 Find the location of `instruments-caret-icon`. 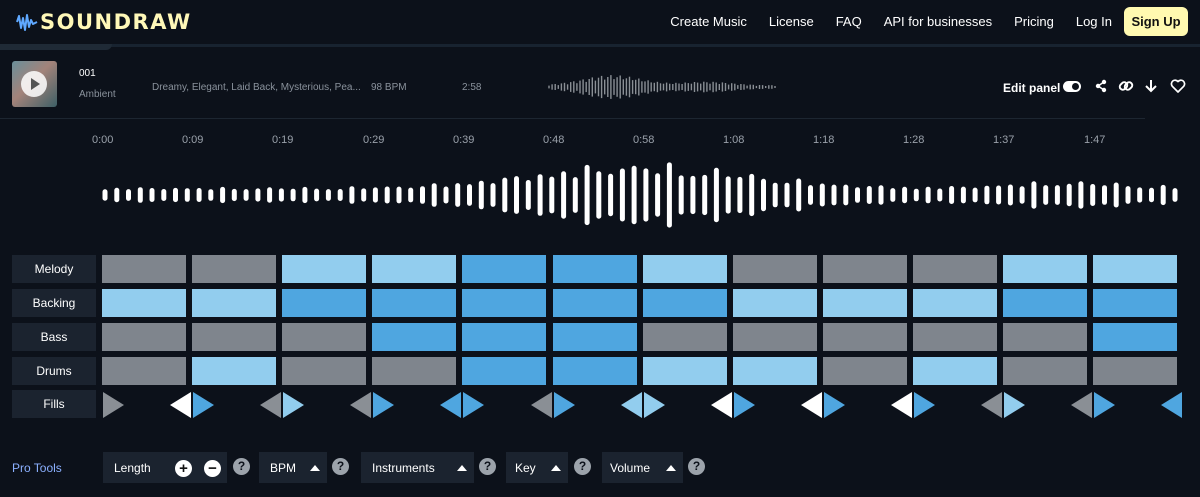

instruments-caret-icon is located at coordinates (462, 468).